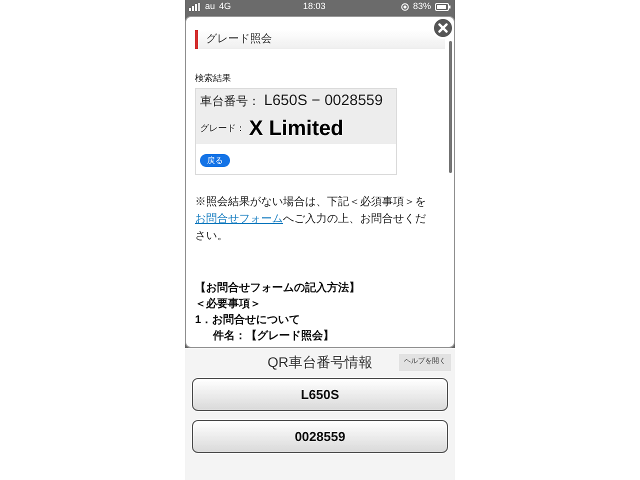 Image resolution: width=640 pixels, height=480 pixels. I want to click on dialog-title: グレード照会, so click(239, 40).